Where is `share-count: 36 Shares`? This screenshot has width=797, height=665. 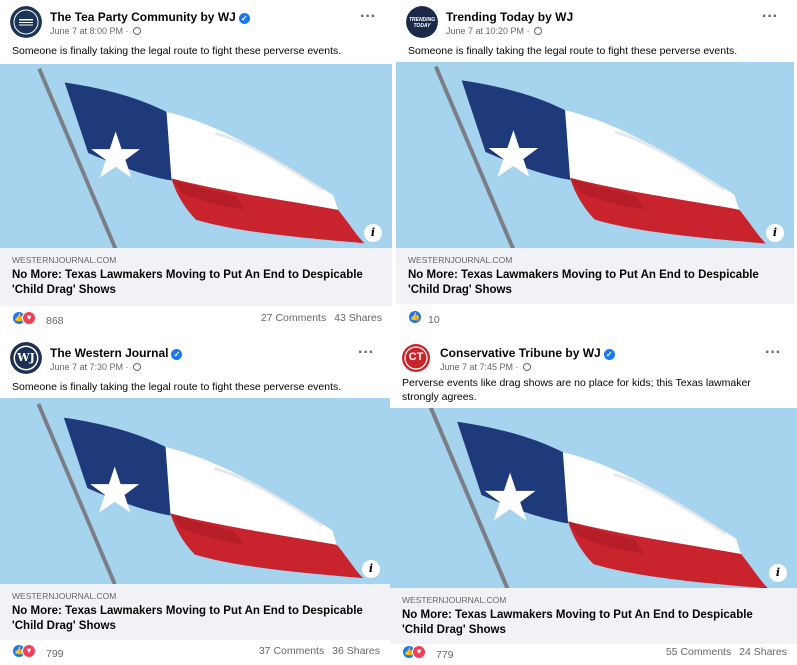 share-count: 36 Shares is located at coordinates (356, 651).